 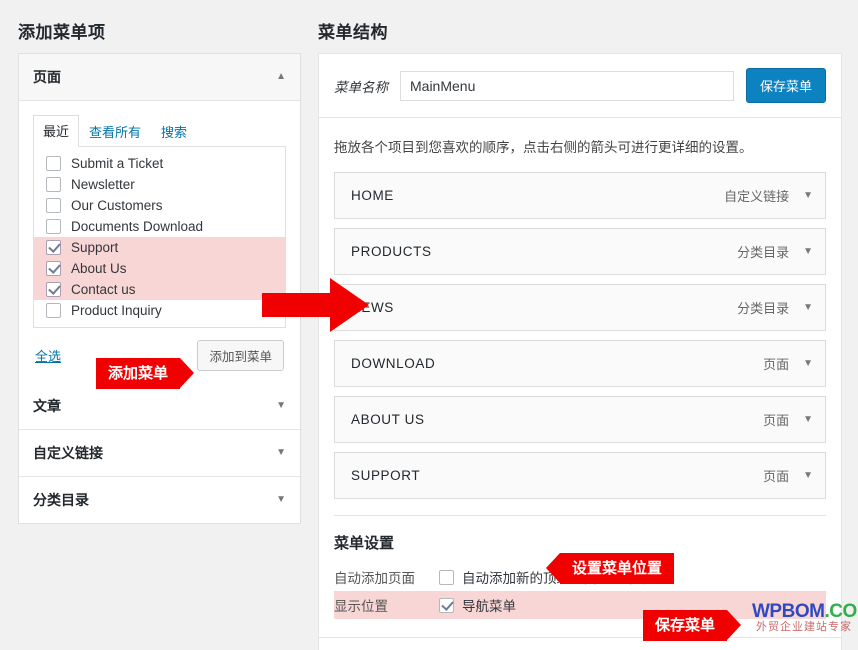 I want to click on watermark-brand: WPBOM.COM, so click(x=805, y=611).